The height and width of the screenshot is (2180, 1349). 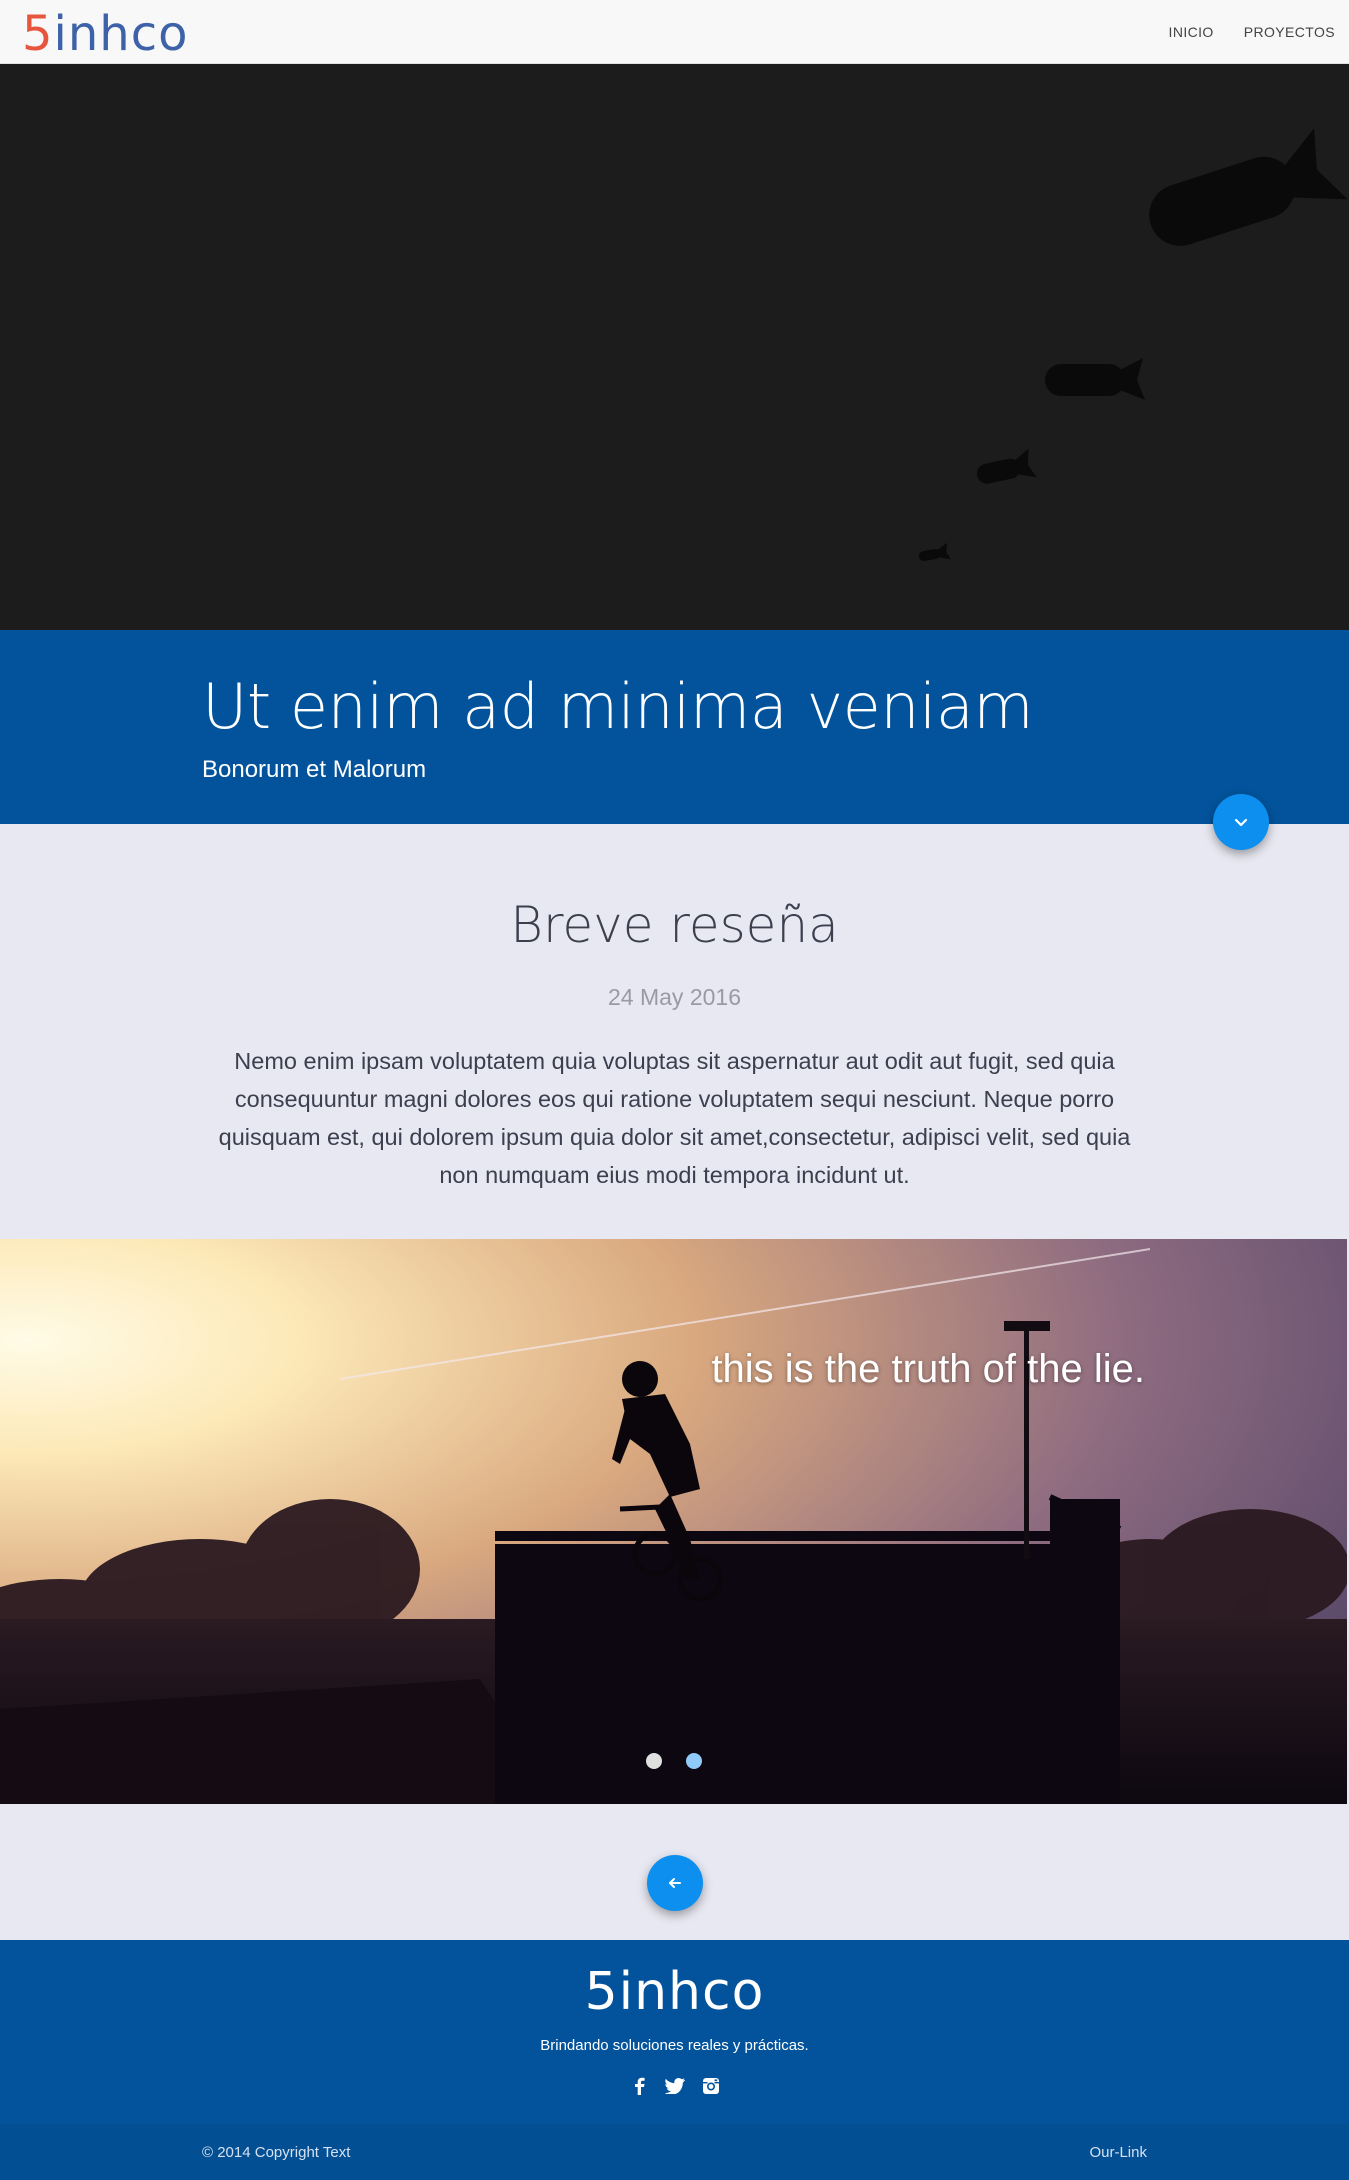 I want to click on nav-link-inicio: INICIO, so click(x=1191, y=32).